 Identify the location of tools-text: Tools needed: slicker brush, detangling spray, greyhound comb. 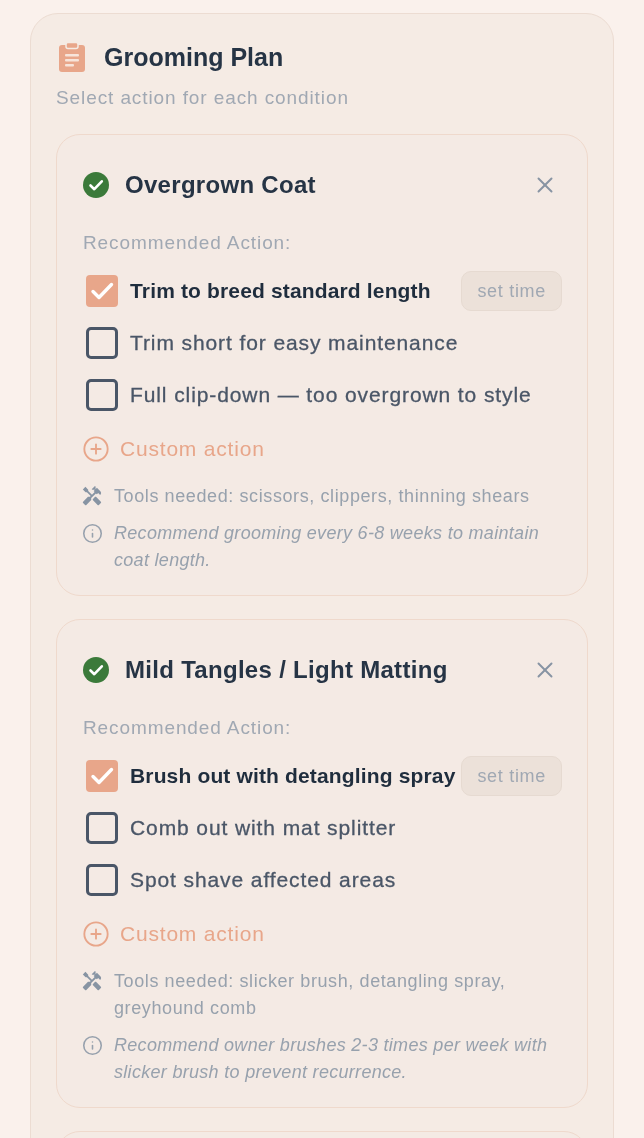
(310, 995).